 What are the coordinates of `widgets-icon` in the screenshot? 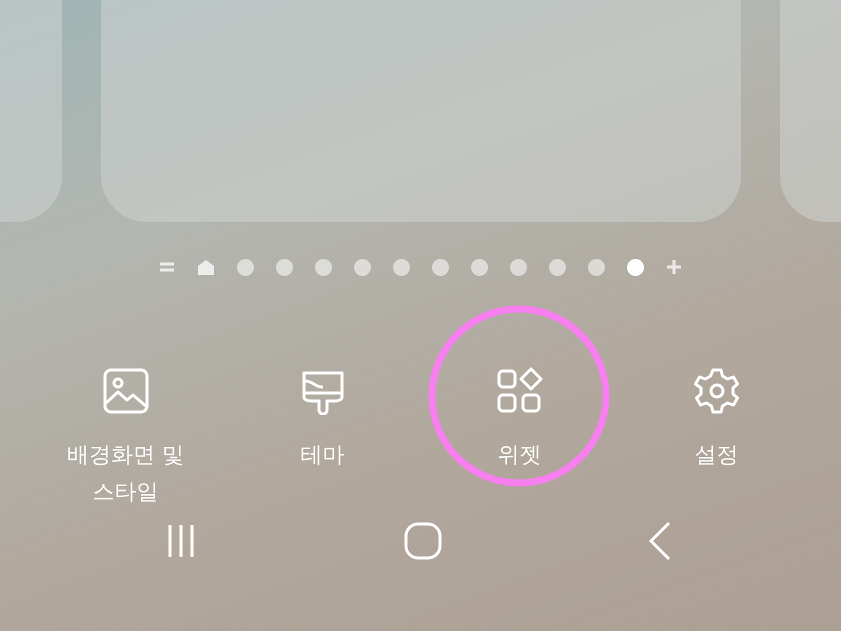 It's located at (520, 391).